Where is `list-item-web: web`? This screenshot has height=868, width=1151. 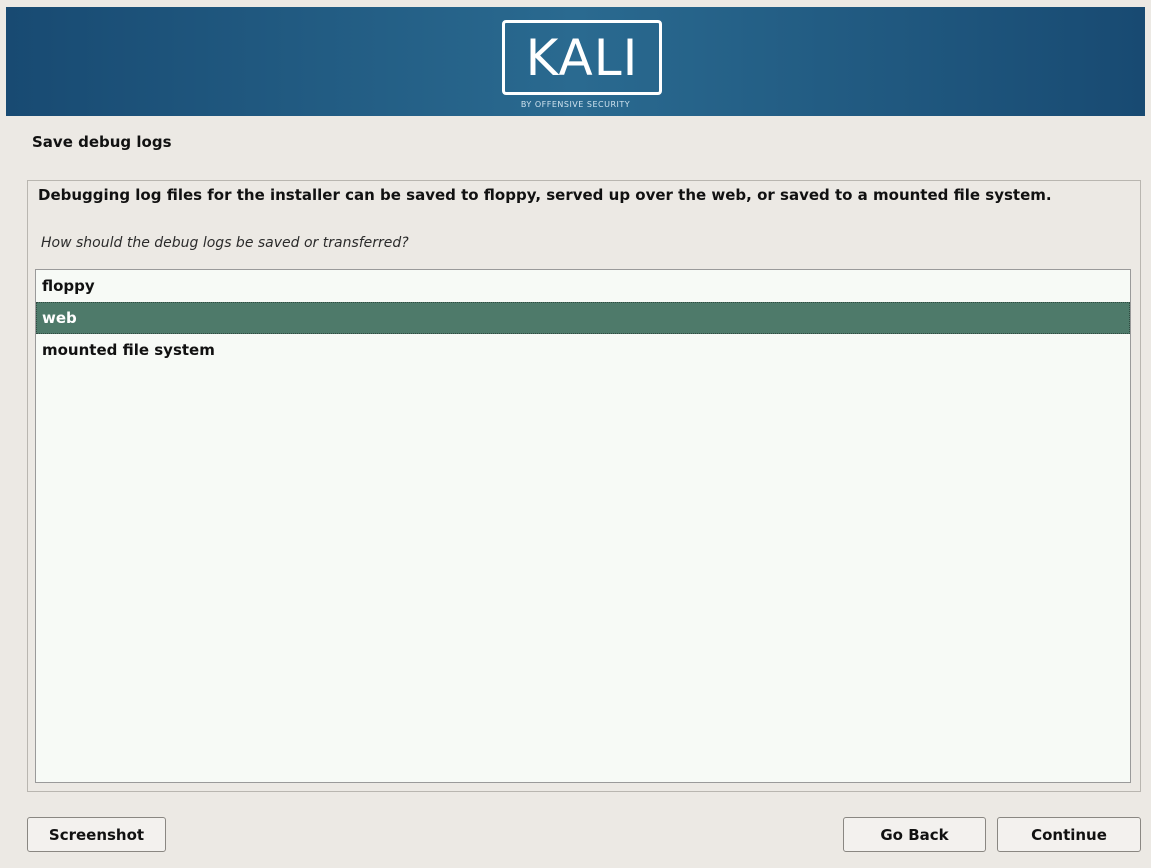 list-item-web: web is located at coordinates (583, 318).